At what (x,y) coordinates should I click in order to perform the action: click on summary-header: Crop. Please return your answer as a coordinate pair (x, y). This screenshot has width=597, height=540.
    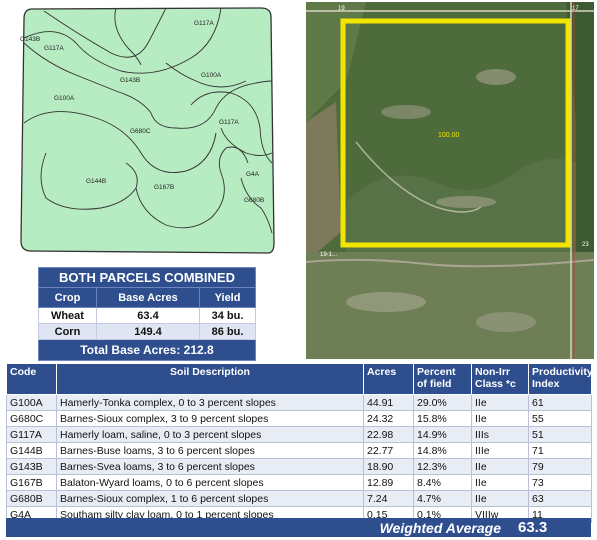
    Looking at the image, I should click on (67, 297).